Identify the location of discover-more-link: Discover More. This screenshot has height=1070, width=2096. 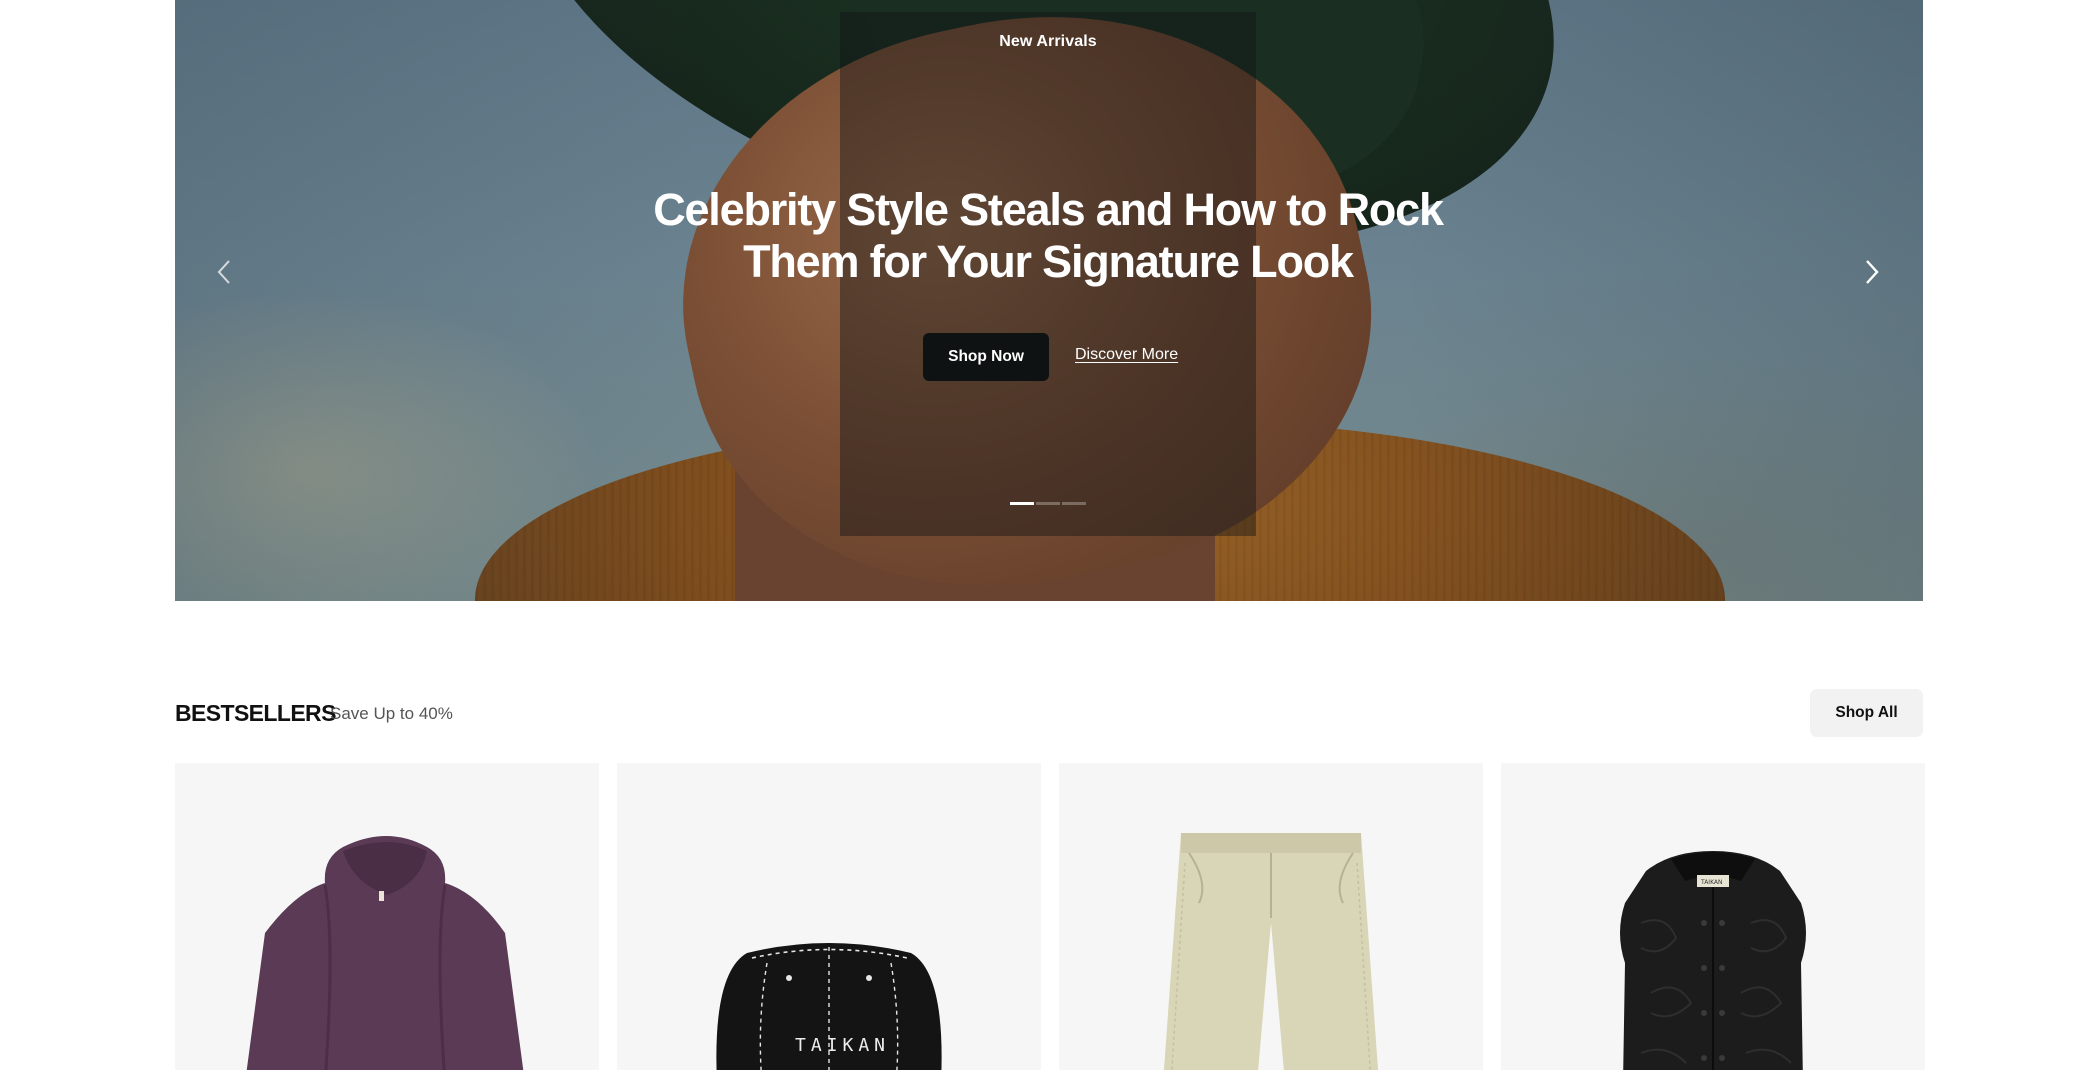
(1126, 355).